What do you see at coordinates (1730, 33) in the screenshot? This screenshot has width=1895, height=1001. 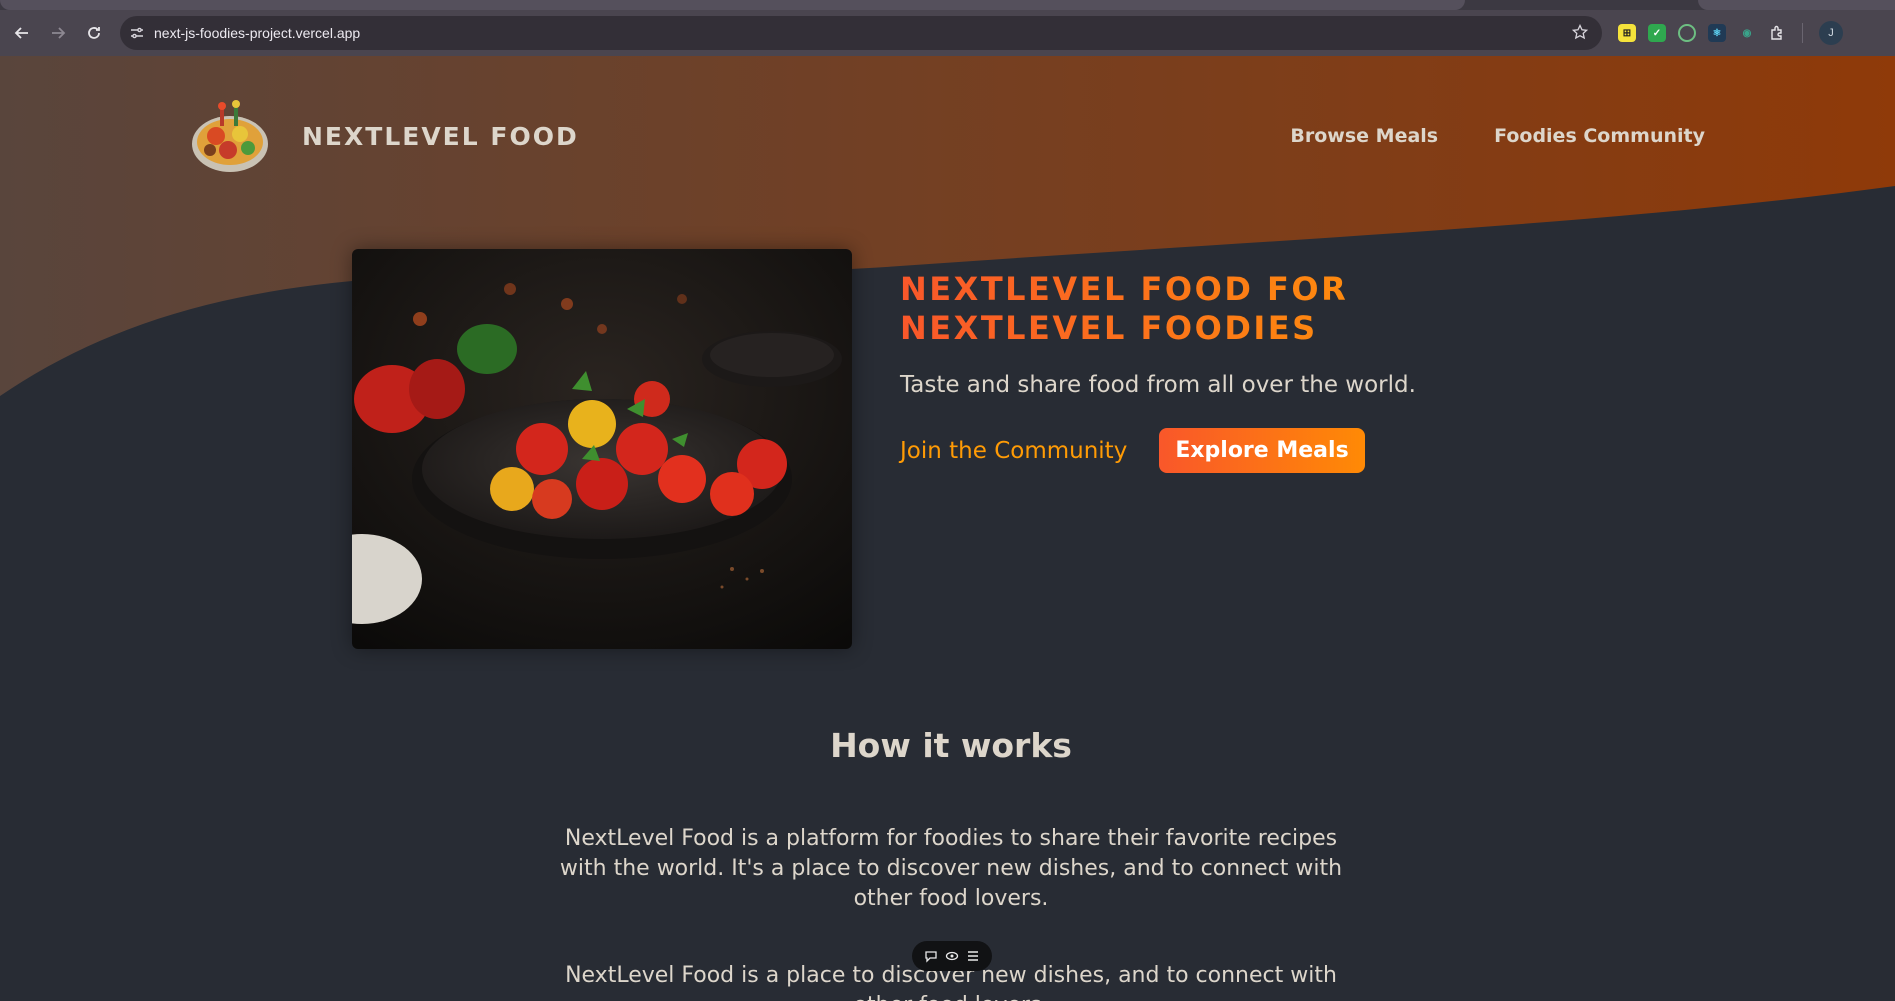 I see `extensions-area: ⊞ ✓ ⚛ ◉ J` at bounding box center [1730, 33].